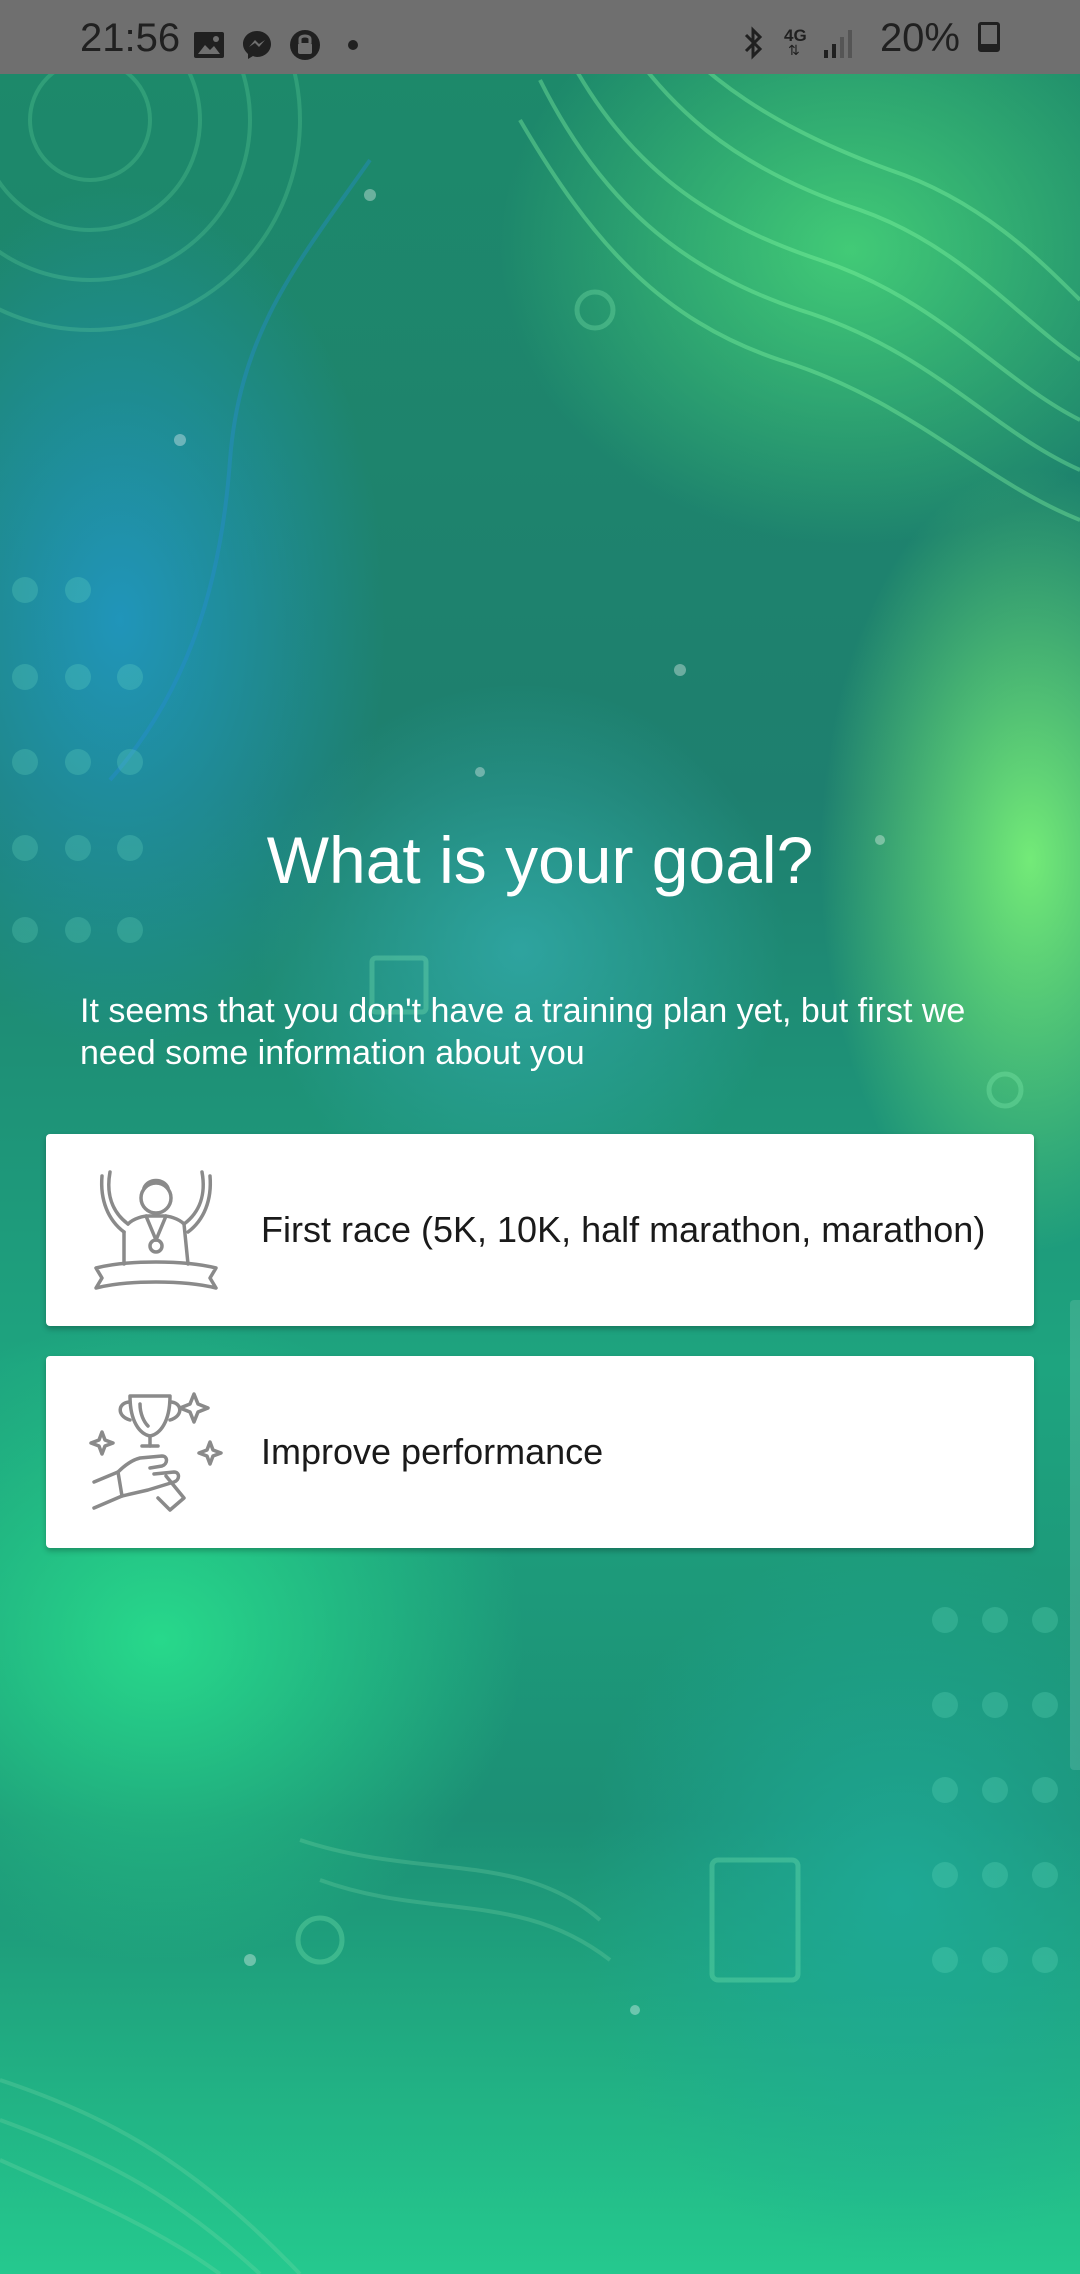 The height and width of the screenshot is (2274, 1080). I want to click on dot-icon, so click(353, 45).